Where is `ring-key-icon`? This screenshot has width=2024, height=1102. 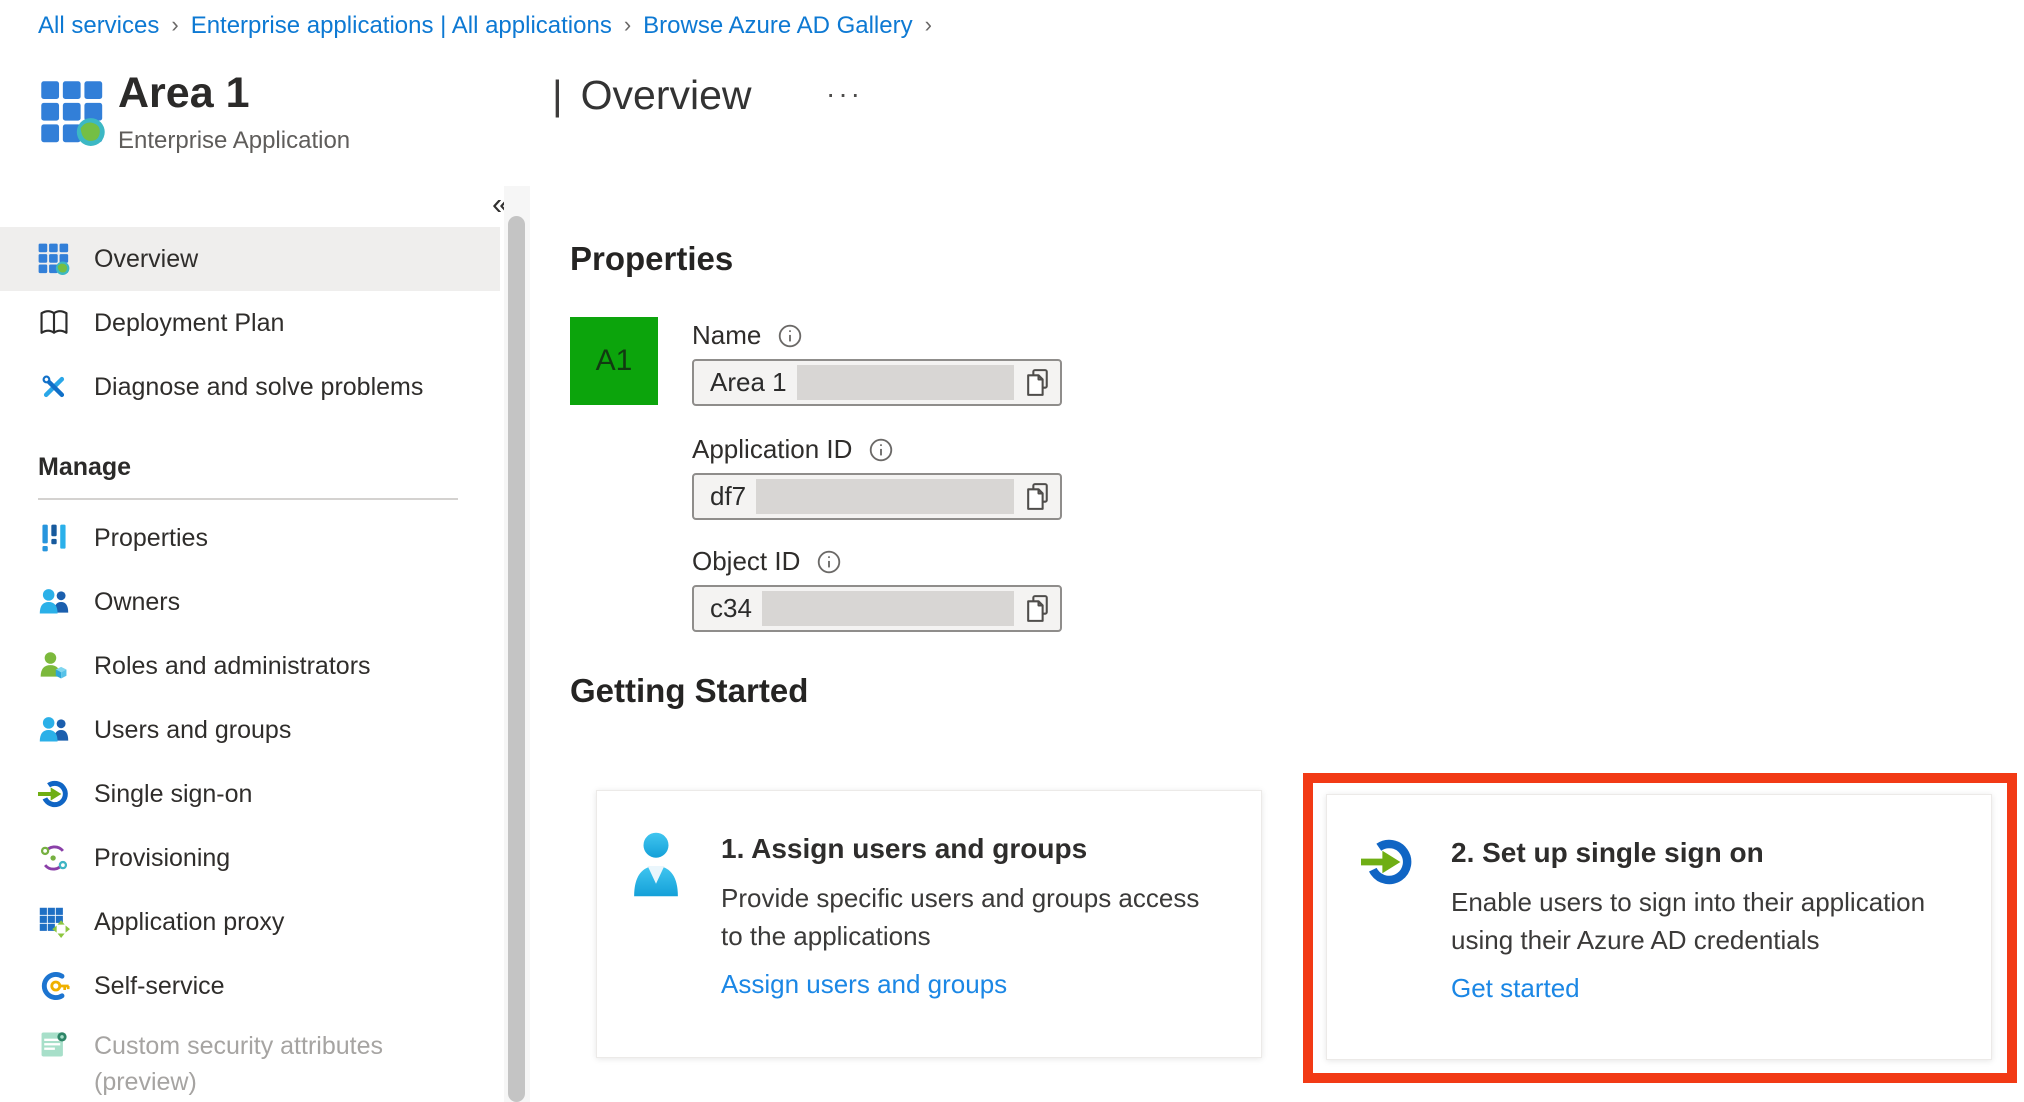
ring-key-icon is located at coordinates (55, 986).